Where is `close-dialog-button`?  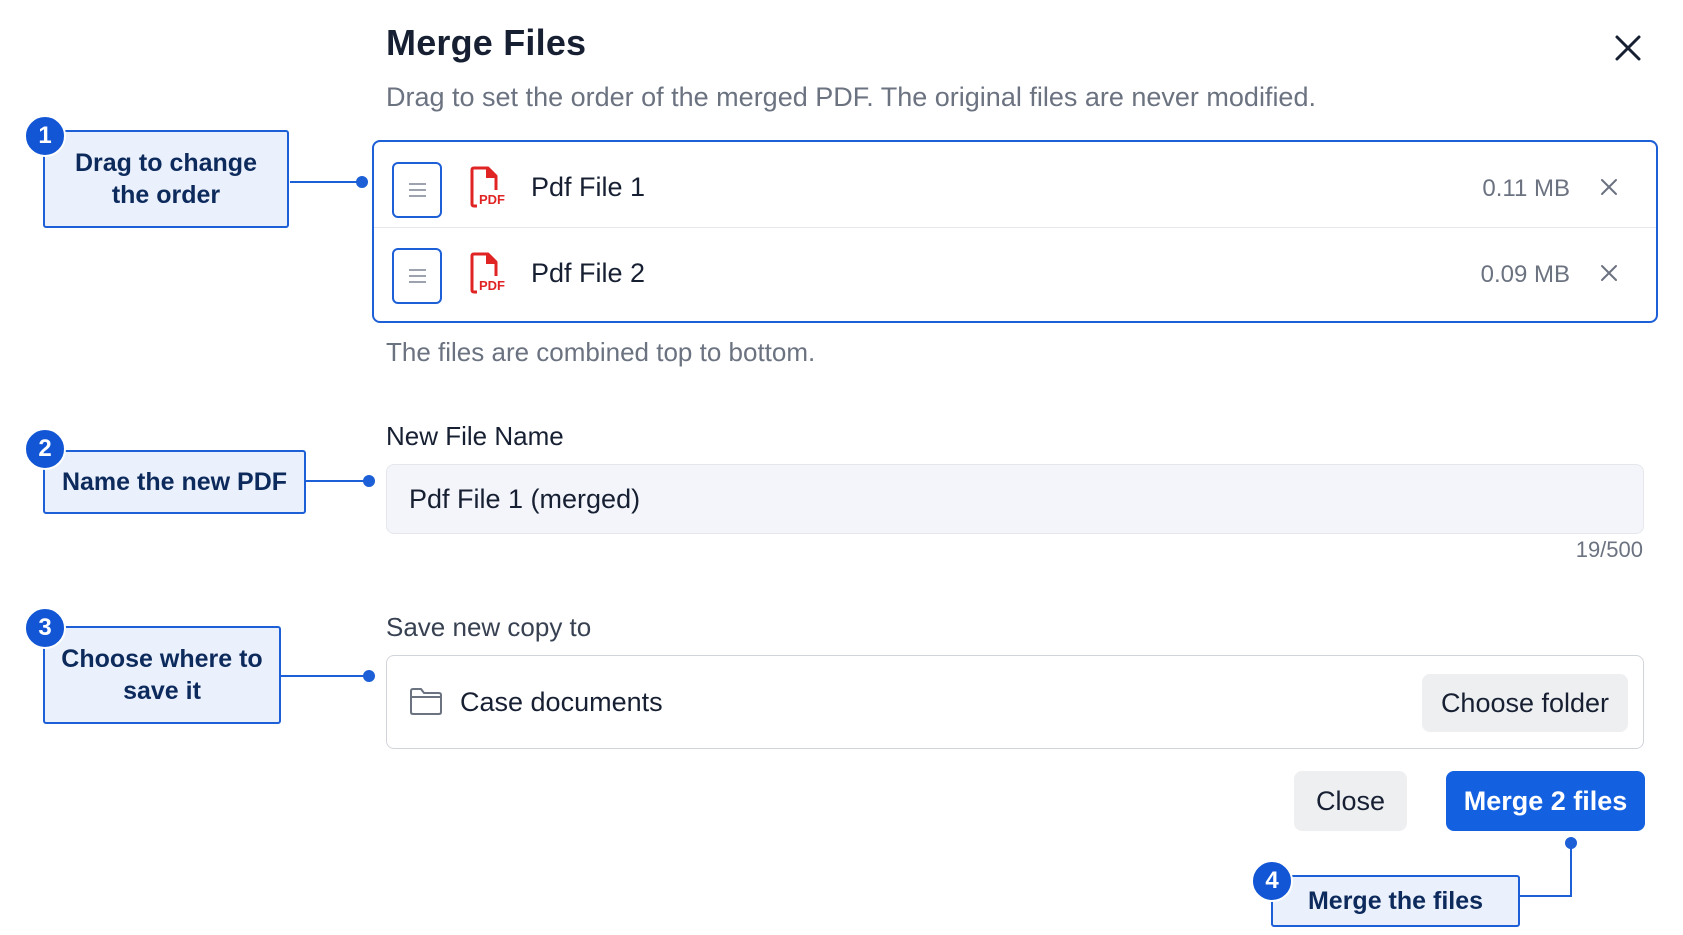
close-dialog-button is located at coordinates (1628, 48).